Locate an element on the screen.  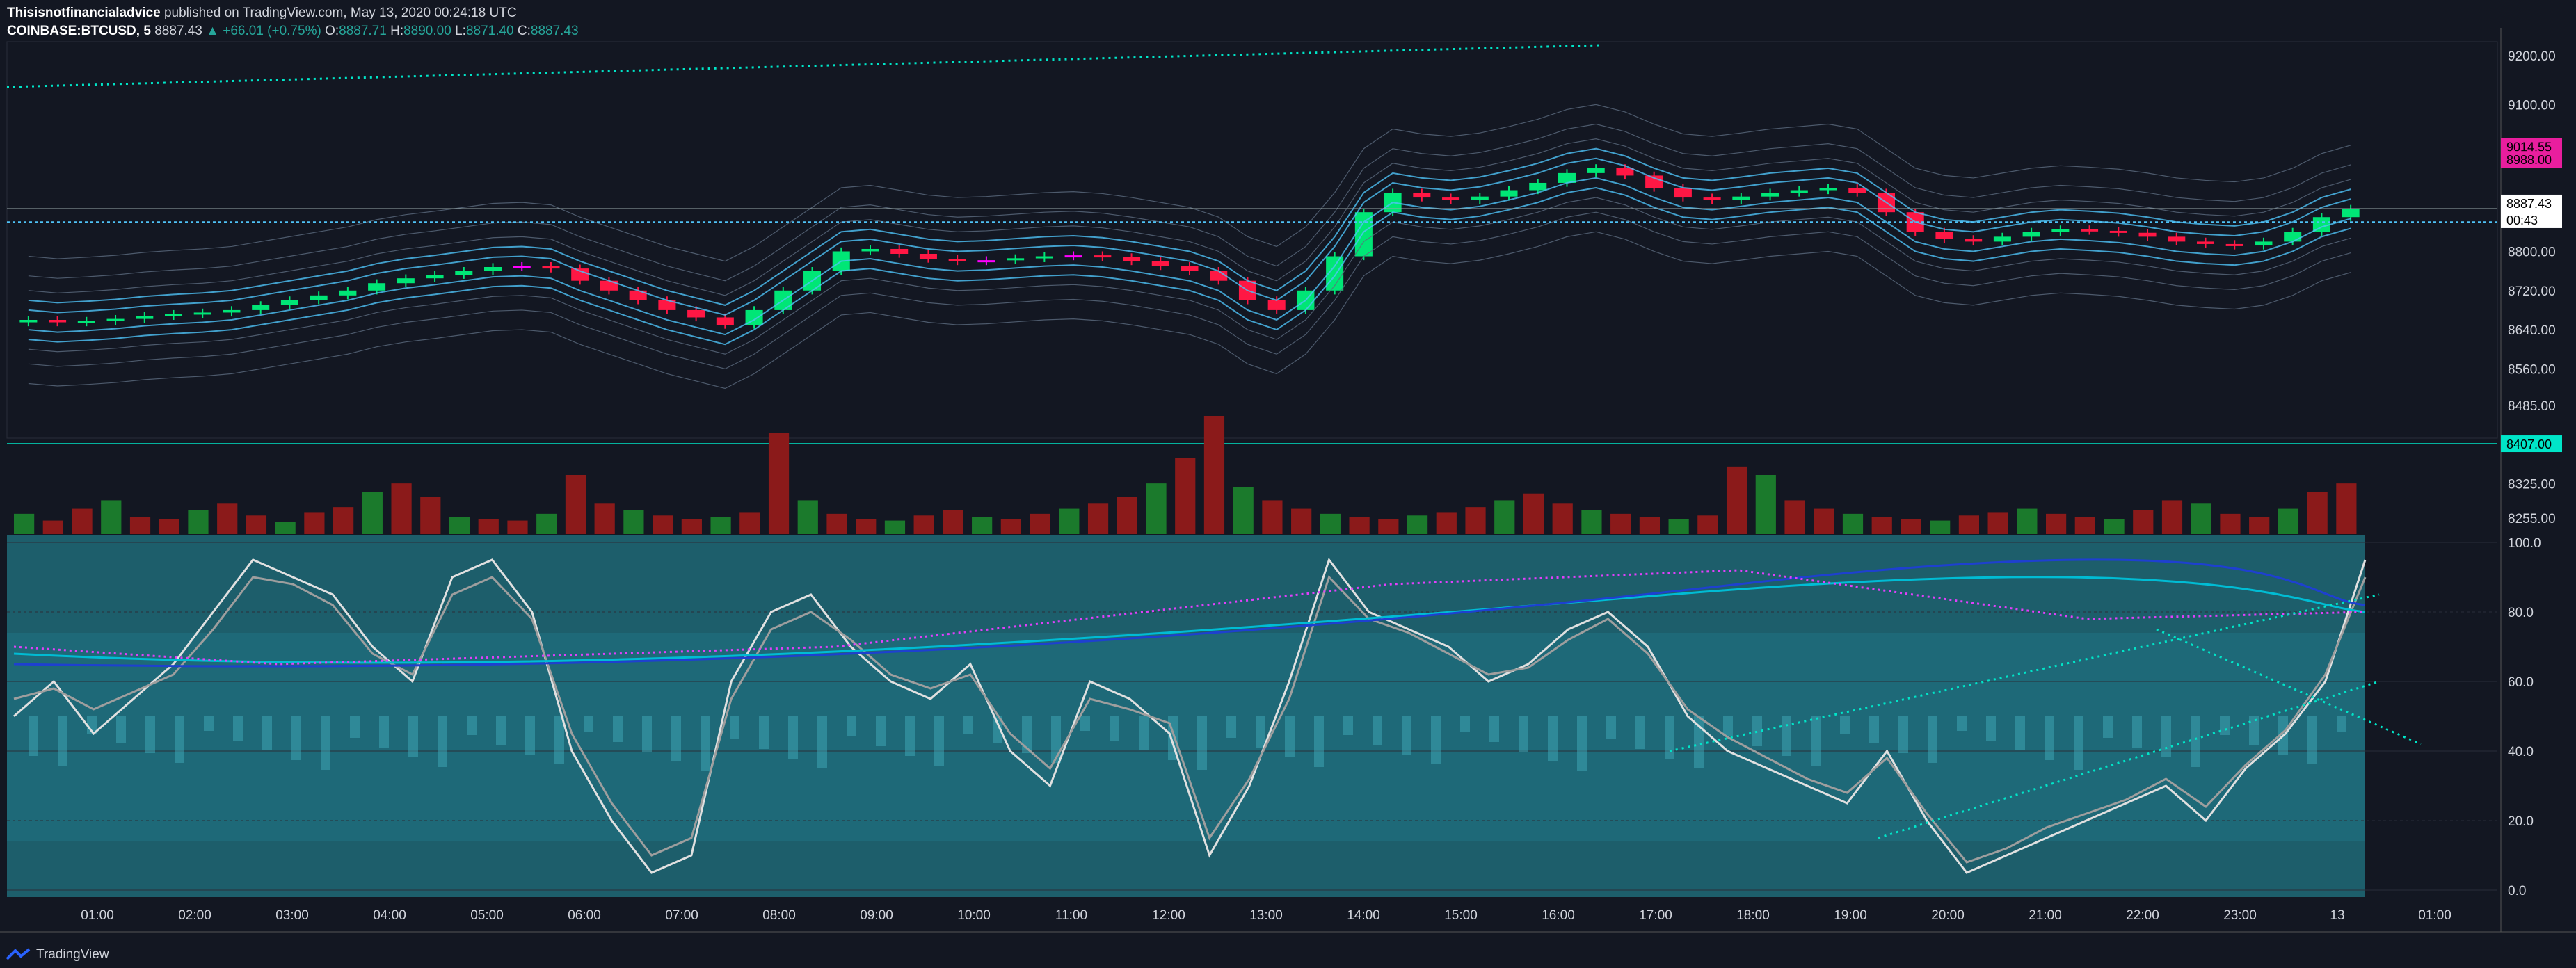
time-tick-label: 05:00 is located at coordinates (487, 915).